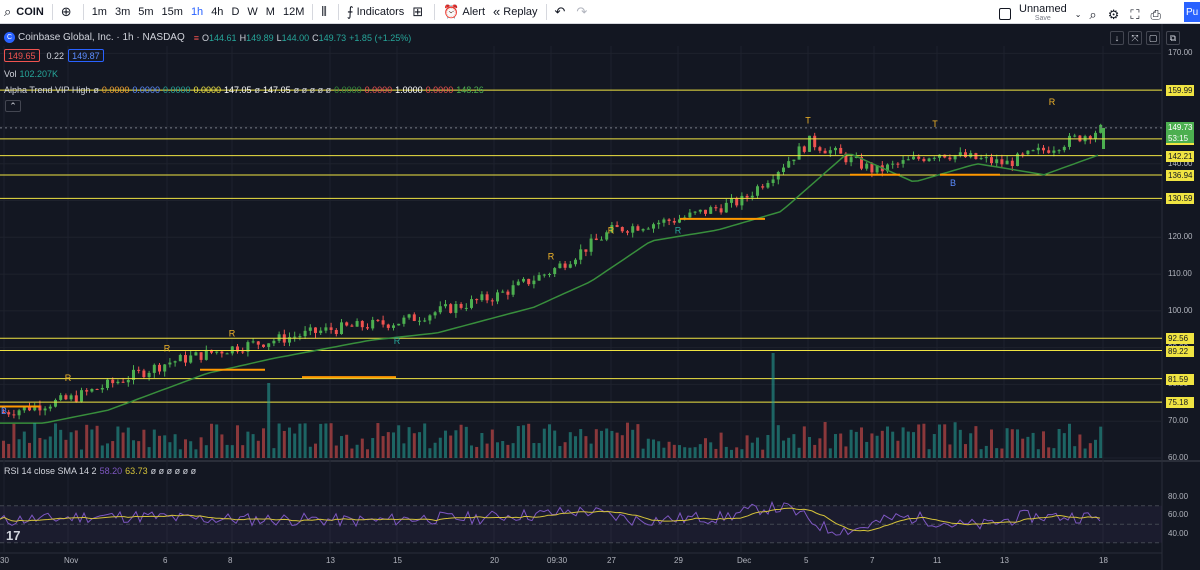 The width and height of the screenshot is (1200, 570). What do you see at coordinates (1135, 38) in the screenshot?
I see `collapse-pane-button: ⤧` at bounding box center [1135, 38].